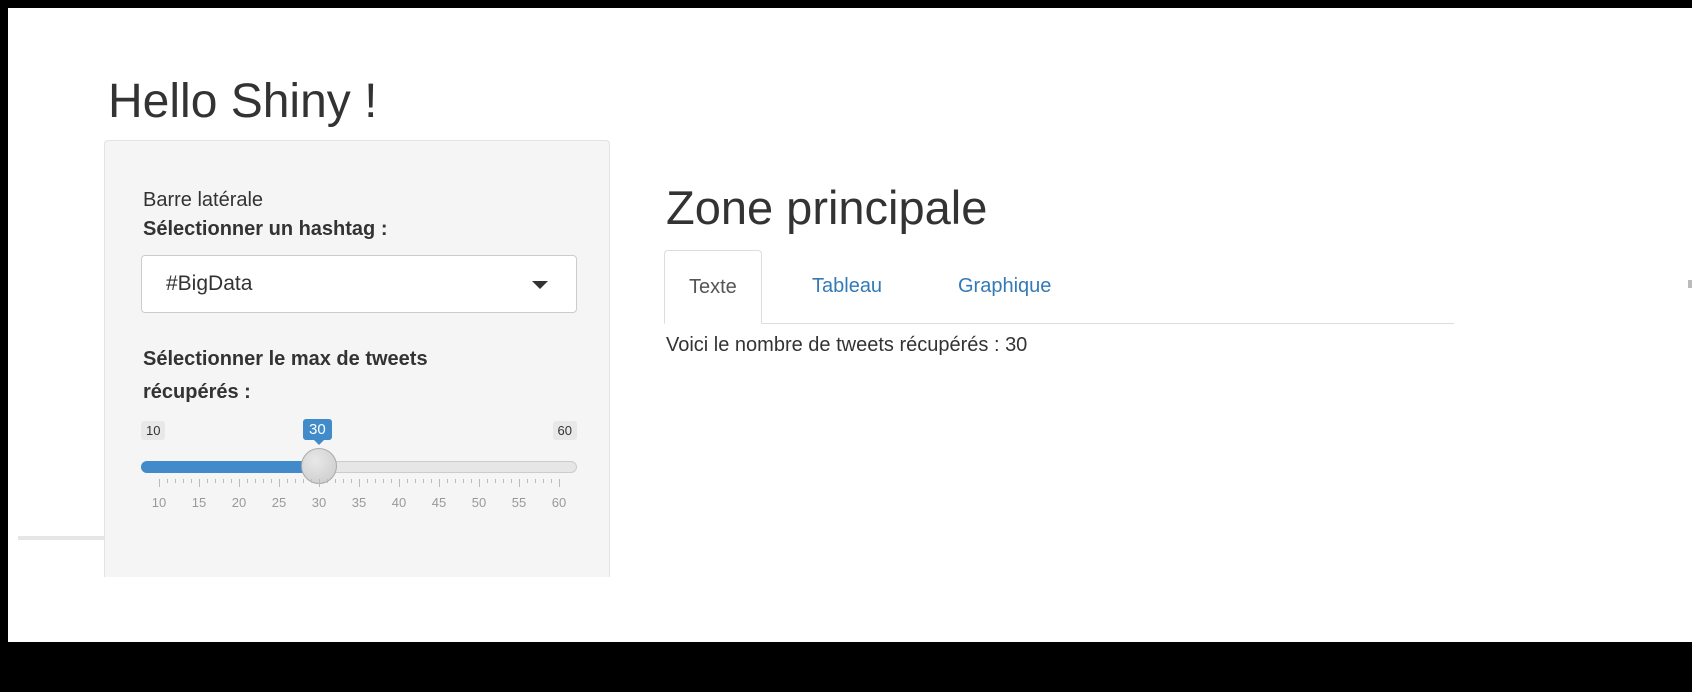  What do you see at coordinates (847, 345) in the screenshot?
I see `tab-content-text: Voici le nombre de tweets récupérés : 30` at bounding box center [847, 345].